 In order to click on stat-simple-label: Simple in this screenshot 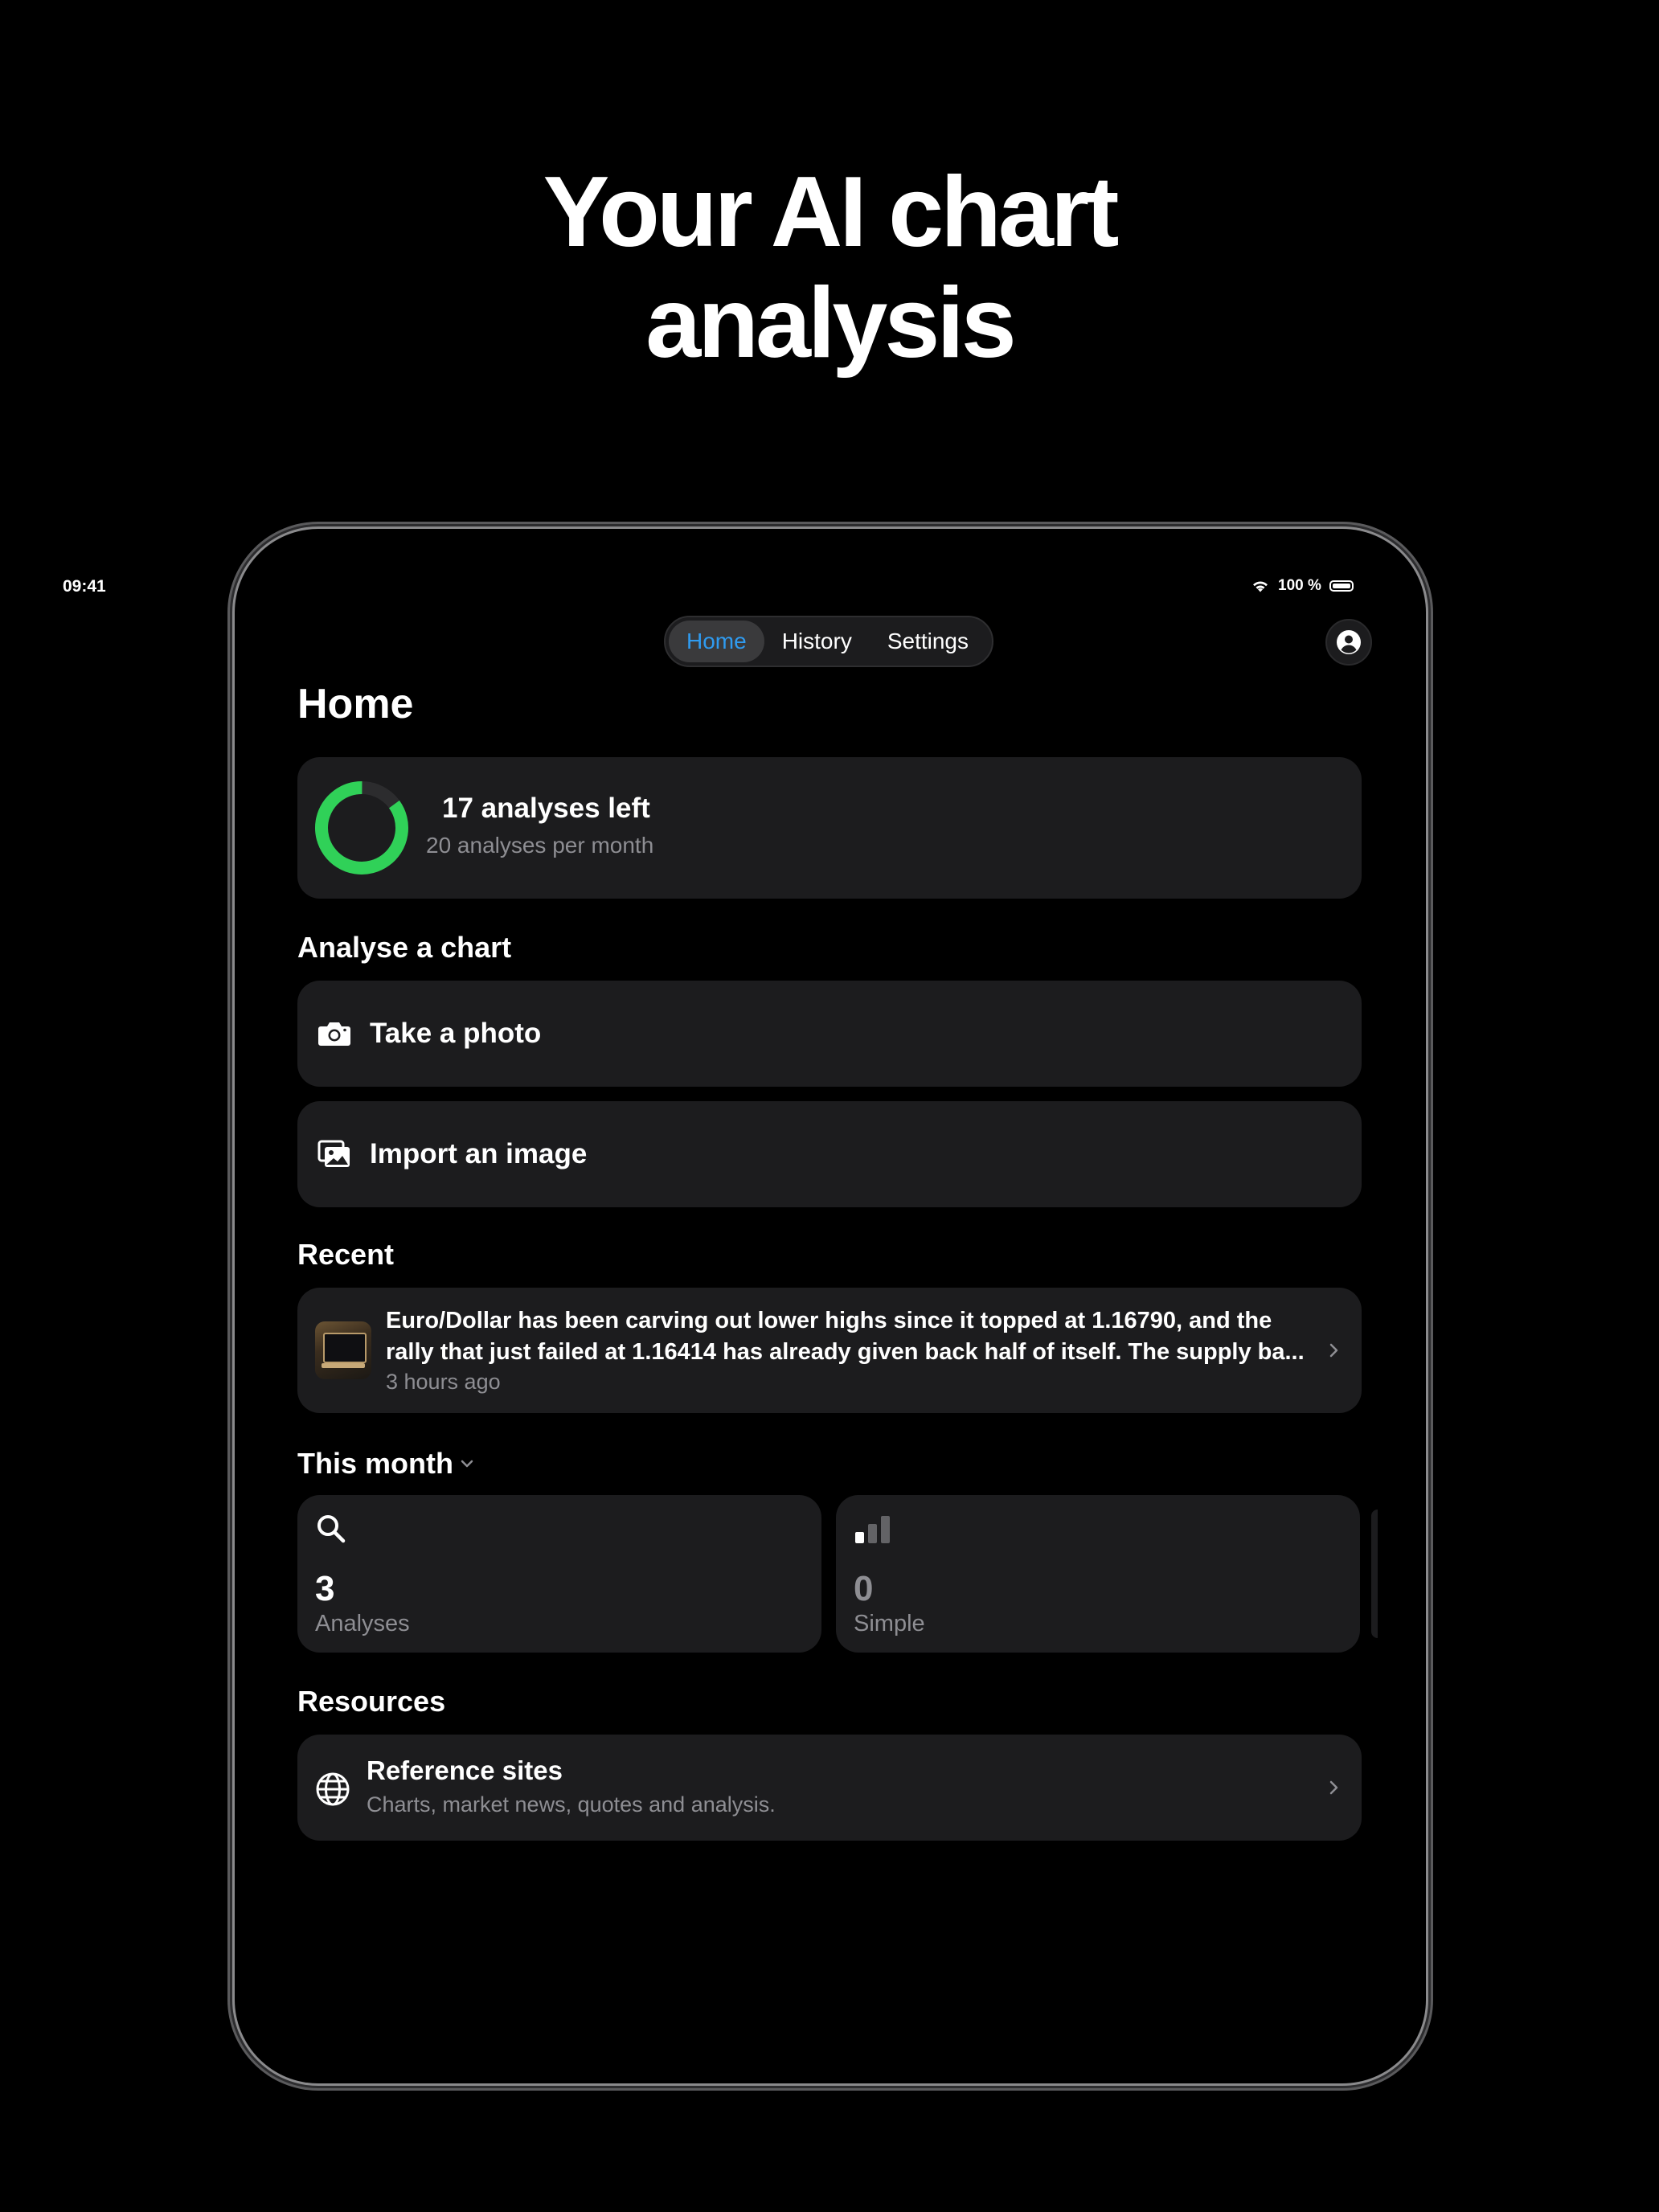, I will do `click(889, 1623)`.